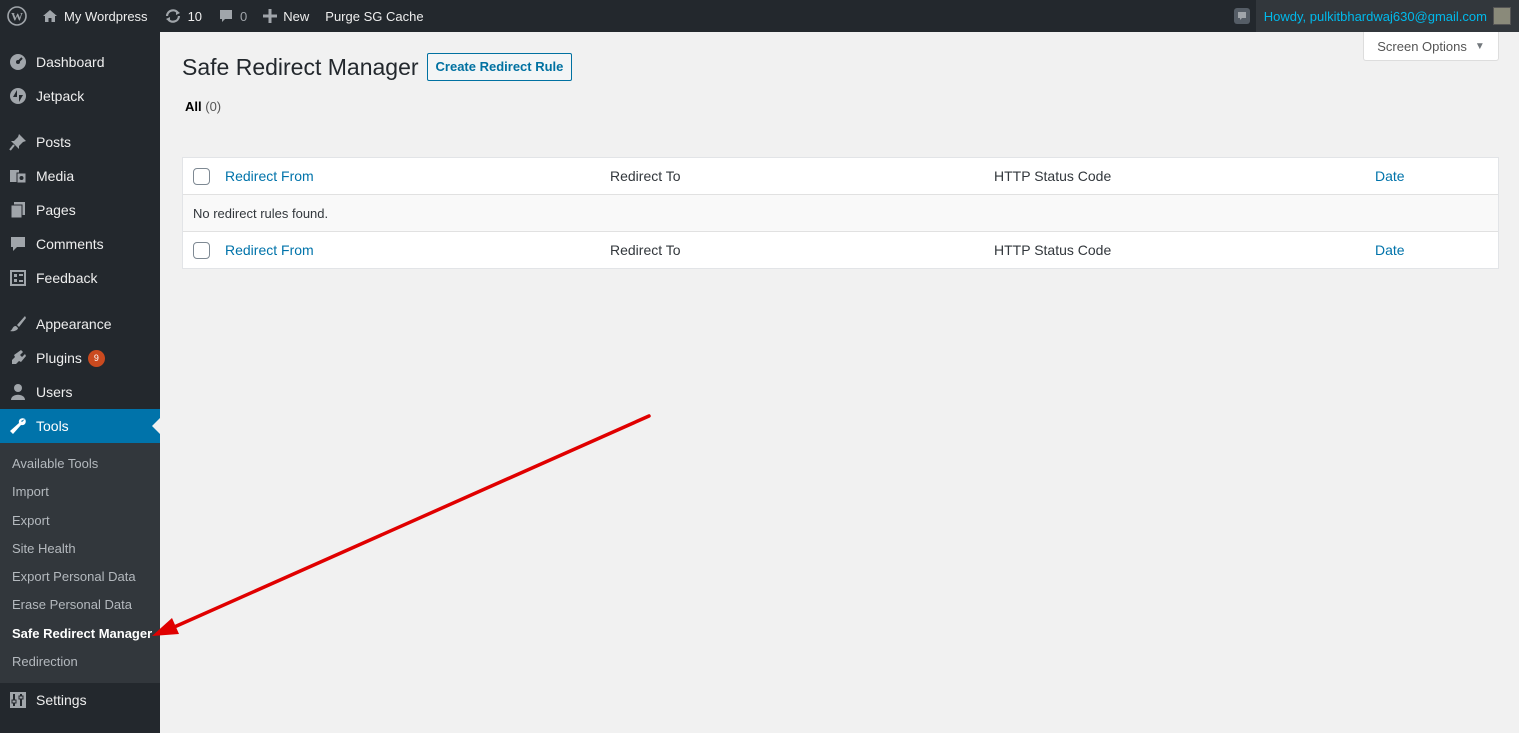  Describe the element at coordinates (55, 176) in the screenshot. I see `sidebar-item-label: Media` at that location.